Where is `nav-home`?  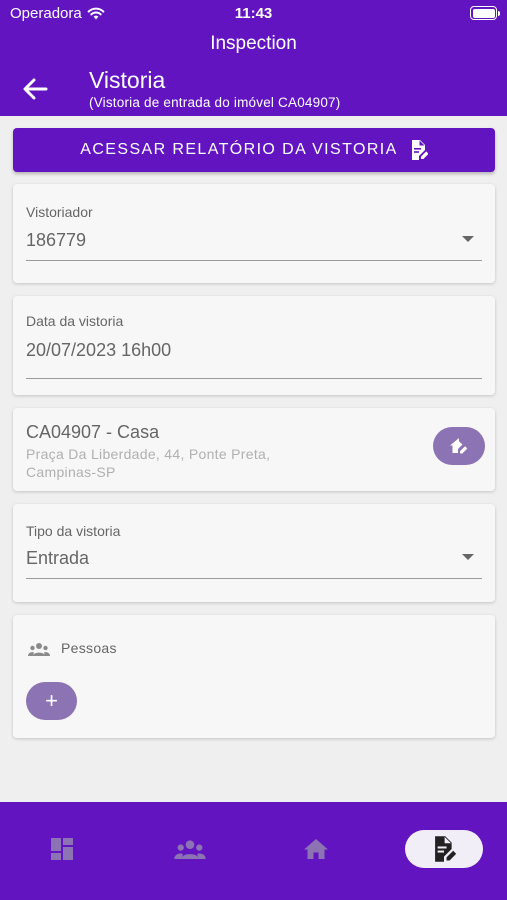 nav-home is located at coordinates (316, 849).